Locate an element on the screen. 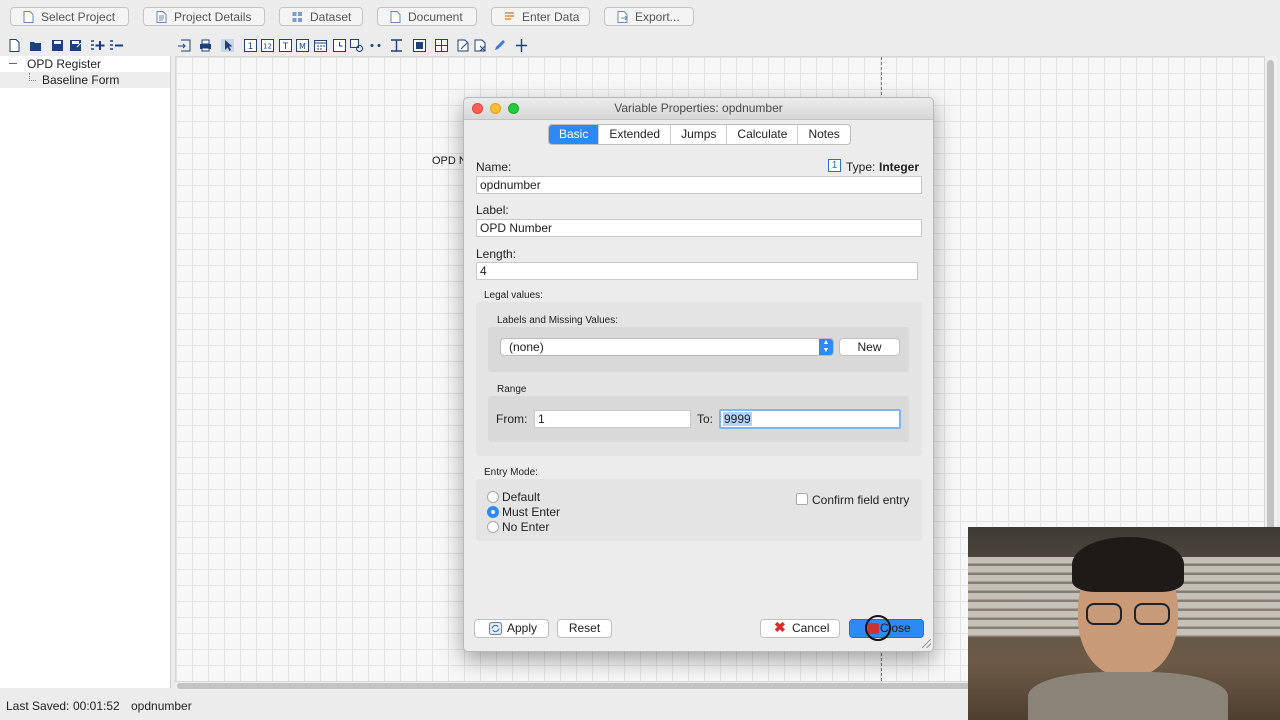 The width and height of the screenshot is (1280, 720). svg-text: T is located at coordinates (285, 47).